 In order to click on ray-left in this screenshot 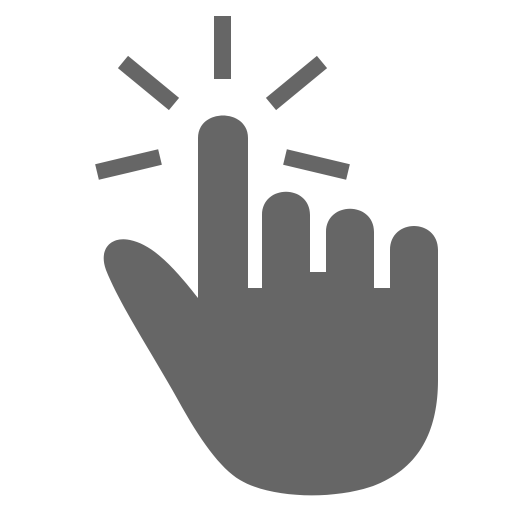, I will do `click(128, 164)`.